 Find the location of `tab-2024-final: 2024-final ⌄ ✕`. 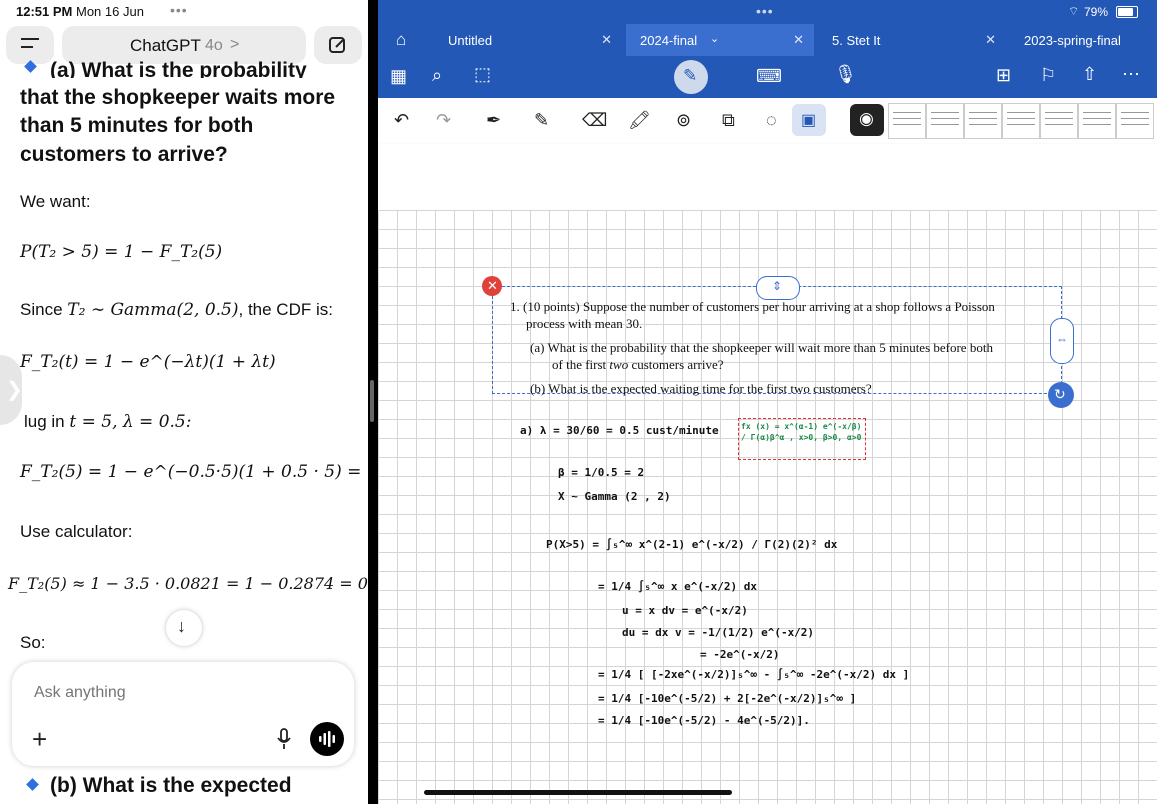

tab-2024-final: 2024-final ⌄ ✕ is located at coordinates (720, 40).